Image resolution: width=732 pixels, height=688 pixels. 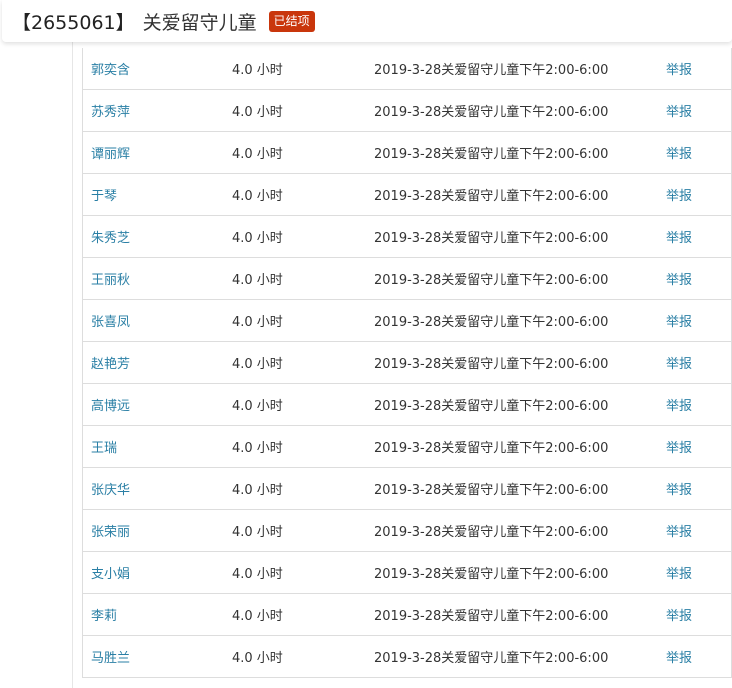 What do you see at coordinates (110, 490) in the screenshot?
I see `volunteer-name-link: 张庆华` at bounding box center [110, 490].